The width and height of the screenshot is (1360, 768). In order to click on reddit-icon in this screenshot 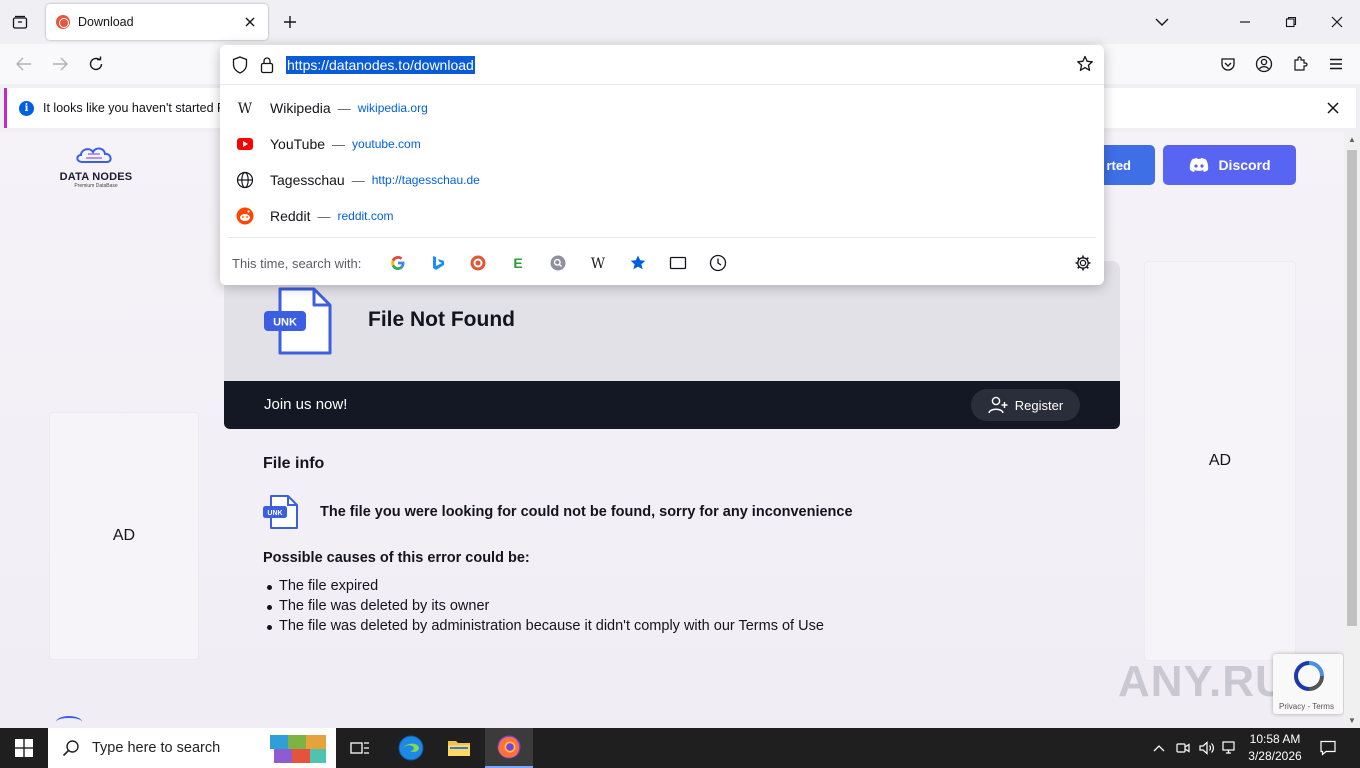, I will do `click(245, 216)`.